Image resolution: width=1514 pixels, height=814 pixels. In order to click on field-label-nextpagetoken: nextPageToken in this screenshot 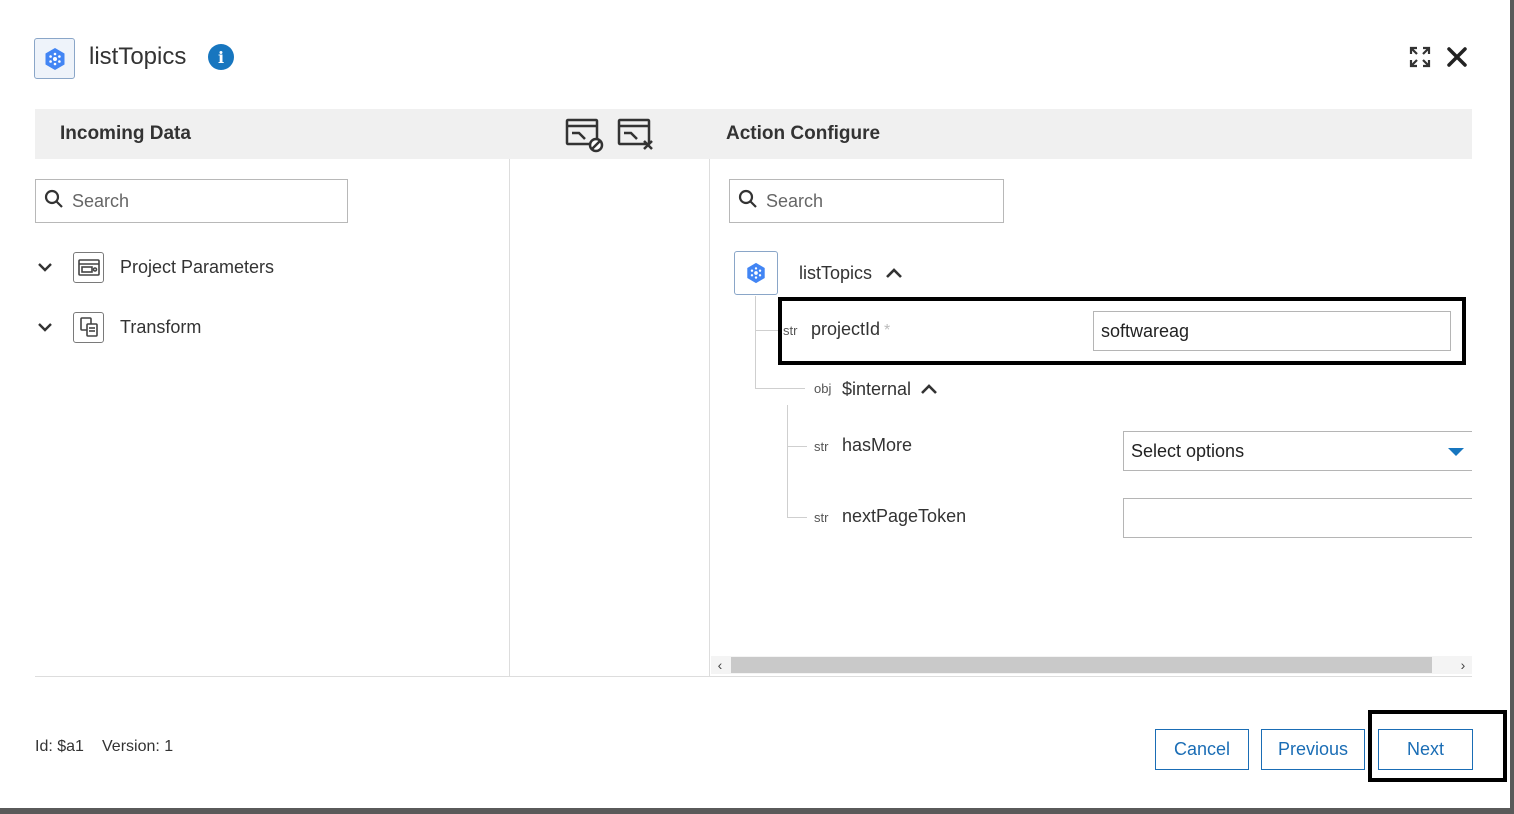, I will do `click(904, 516)`.